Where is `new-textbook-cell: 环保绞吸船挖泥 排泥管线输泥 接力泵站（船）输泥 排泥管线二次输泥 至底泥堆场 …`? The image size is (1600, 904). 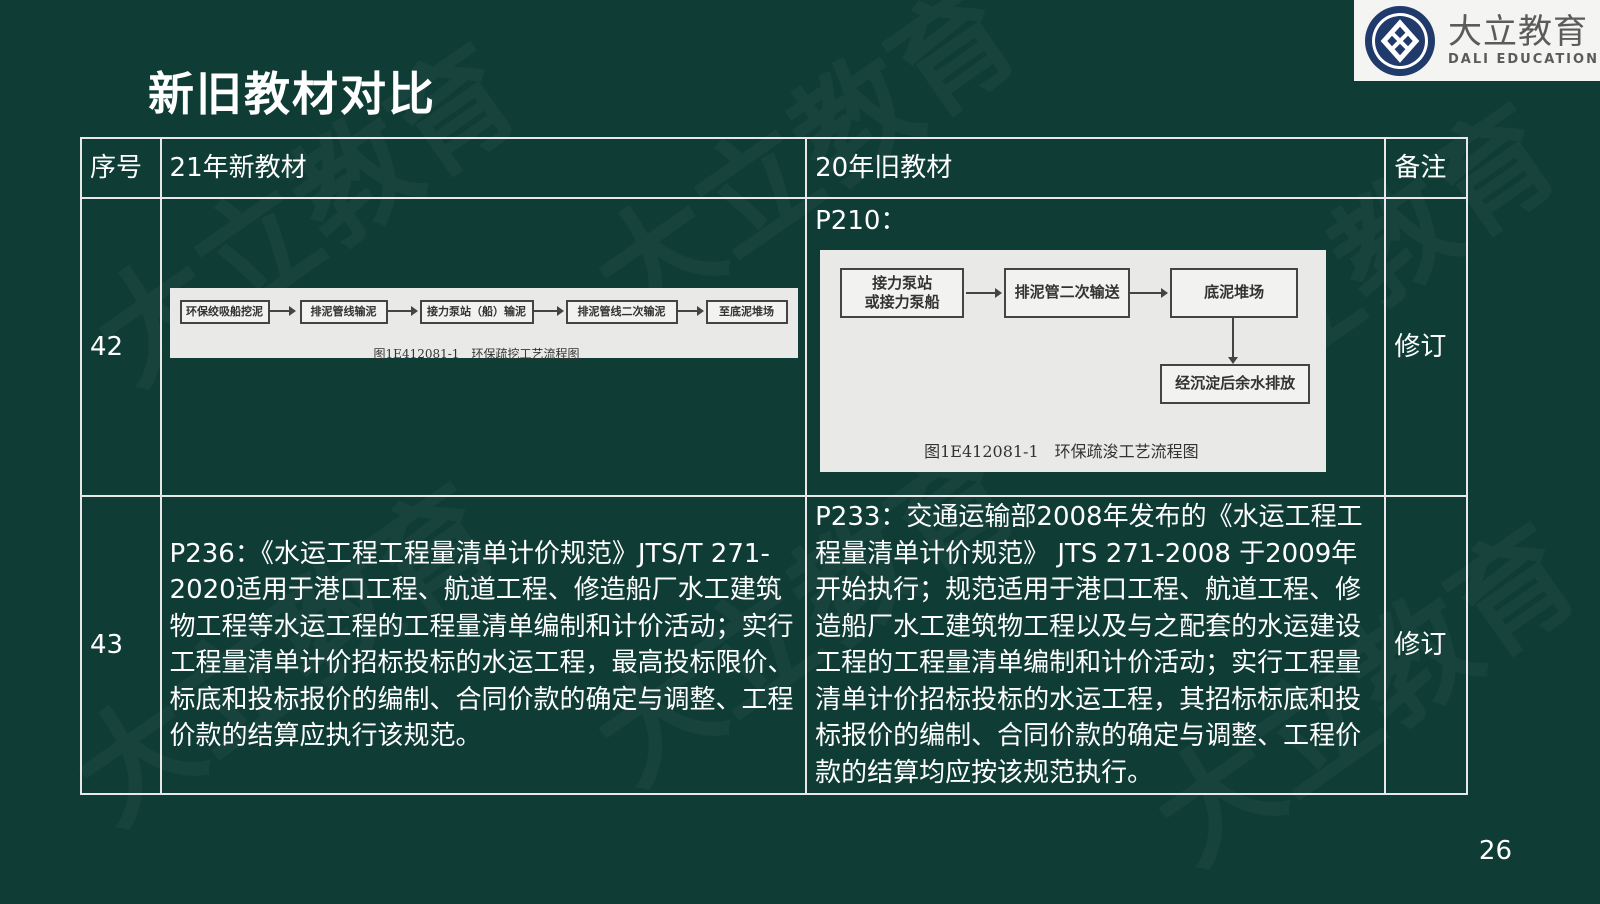
new-textbook-cell: 环保绞吸船挖泥 排泥管线输泥 接力泵站（船）输泥 排泥管线二次输泥 至底泥堆场 … is located at coordinates (483, 347).